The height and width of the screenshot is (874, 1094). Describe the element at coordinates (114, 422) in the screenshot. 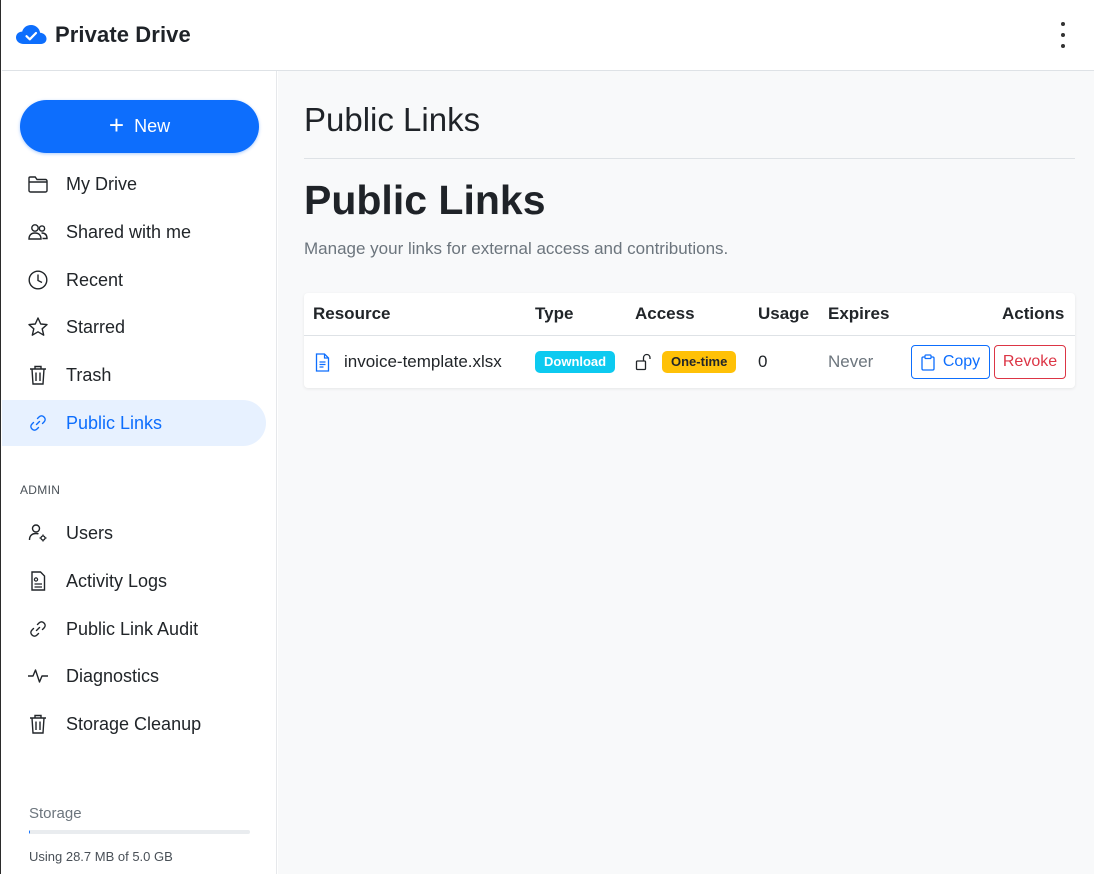

I see `sidebar-item-label: Public Links` at that location.